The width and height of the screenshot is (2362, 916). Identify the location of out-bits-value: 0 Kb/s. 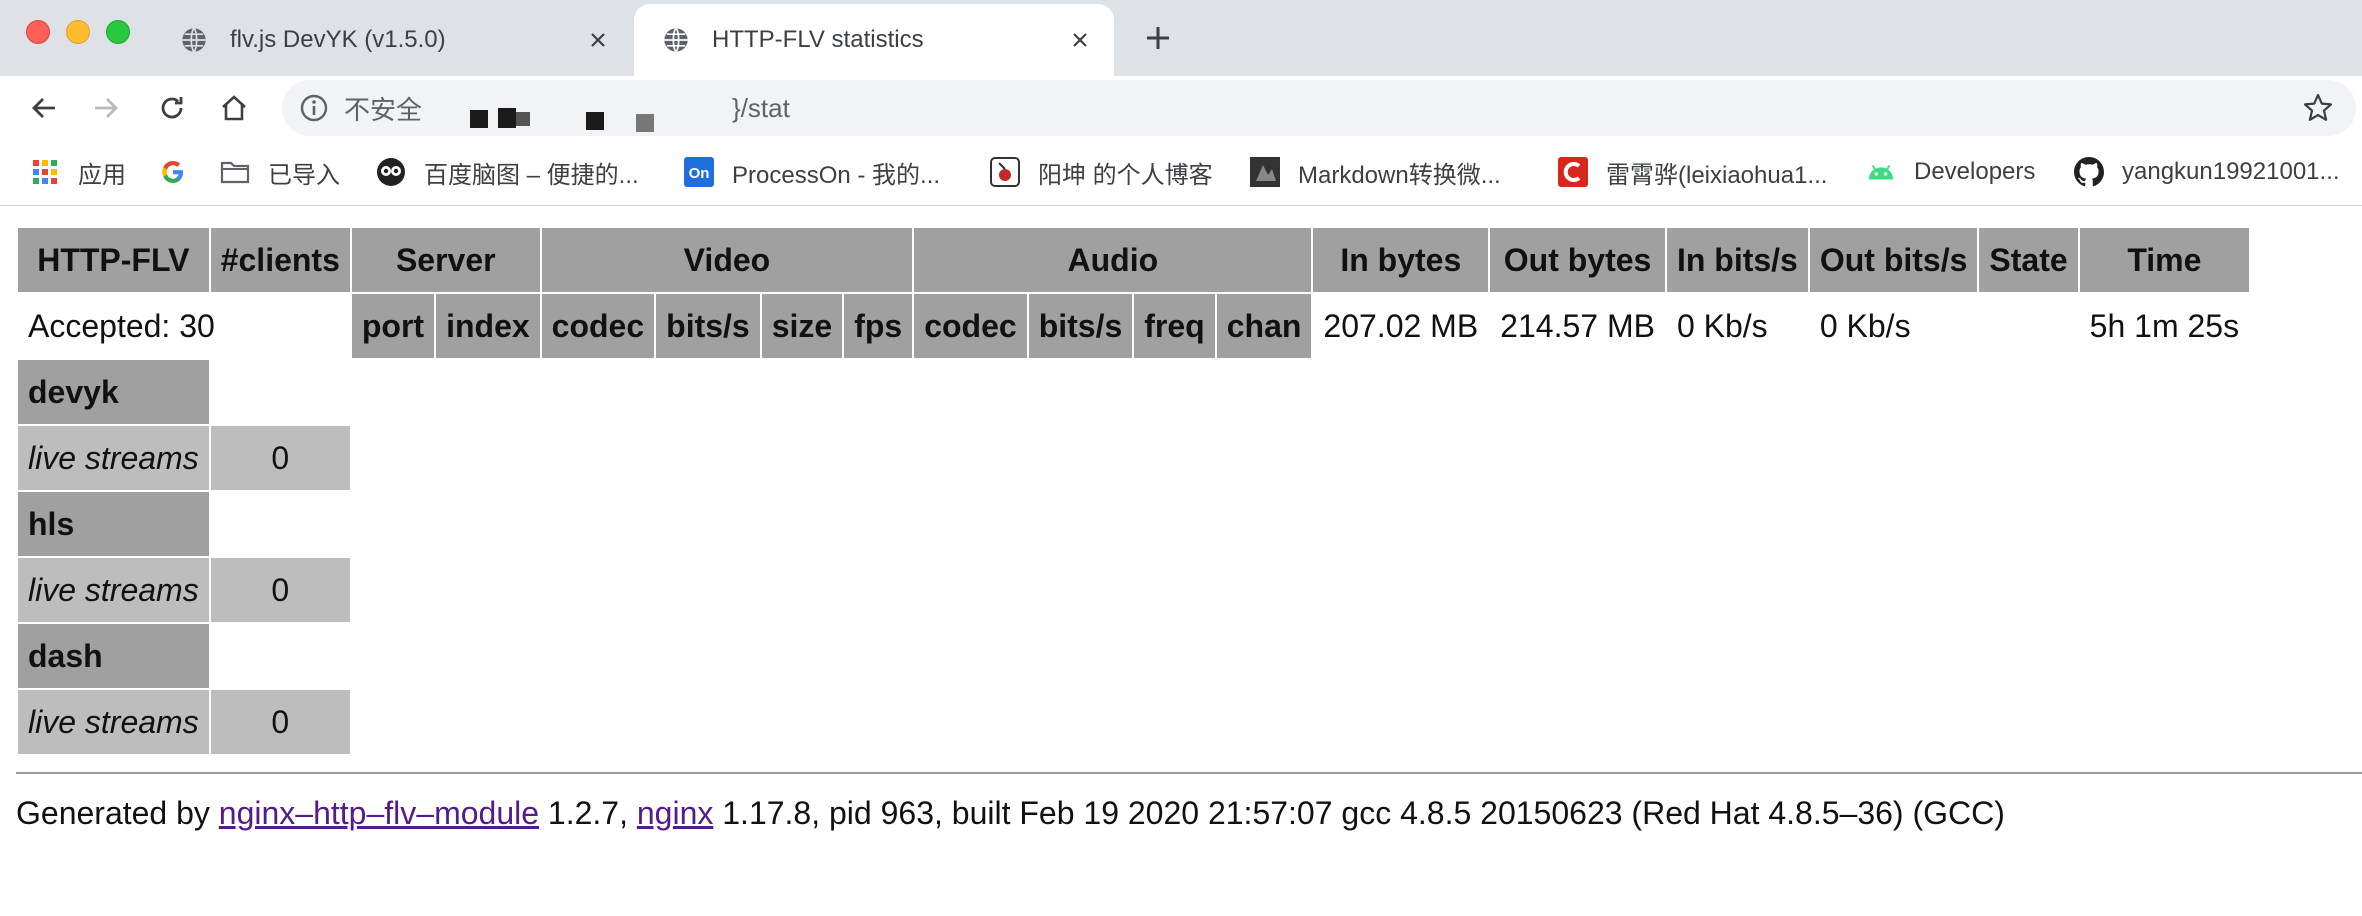
(1865, 325).